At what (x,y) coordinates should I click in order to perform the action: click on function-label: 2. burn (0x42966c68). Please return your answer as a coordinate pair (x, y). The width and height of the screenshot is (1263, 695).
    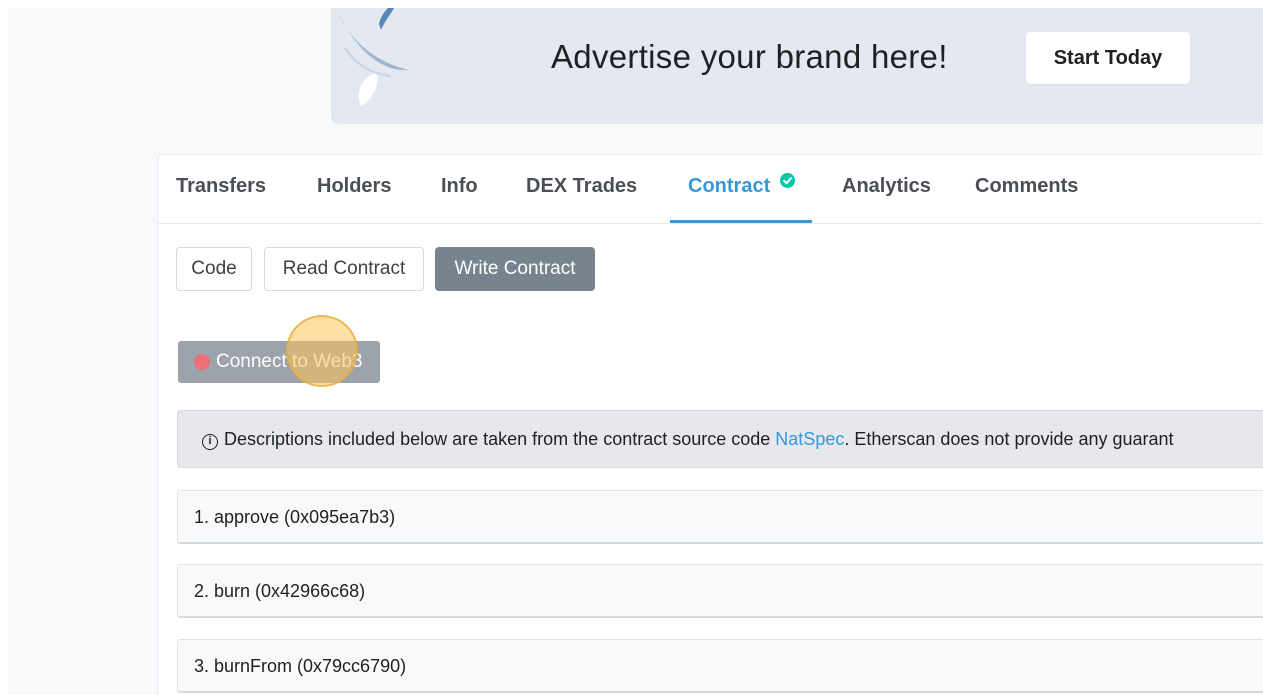
    Looking at the image, I should click on (280, 591).